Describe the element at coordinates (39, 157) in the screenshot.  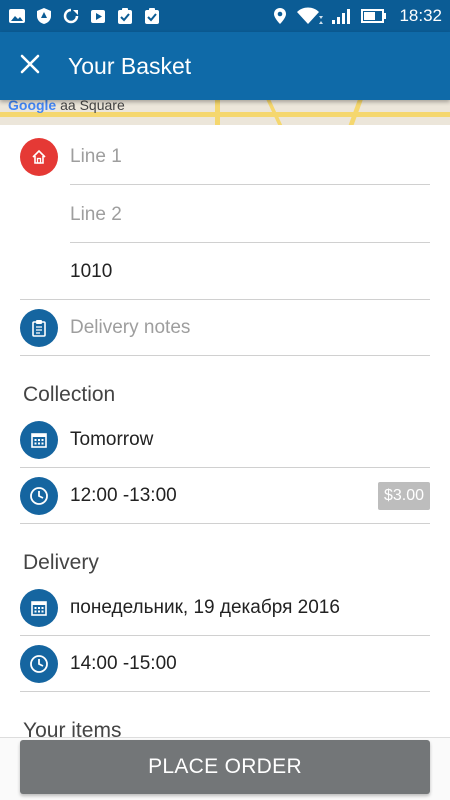
I see `home-icon` at that location.